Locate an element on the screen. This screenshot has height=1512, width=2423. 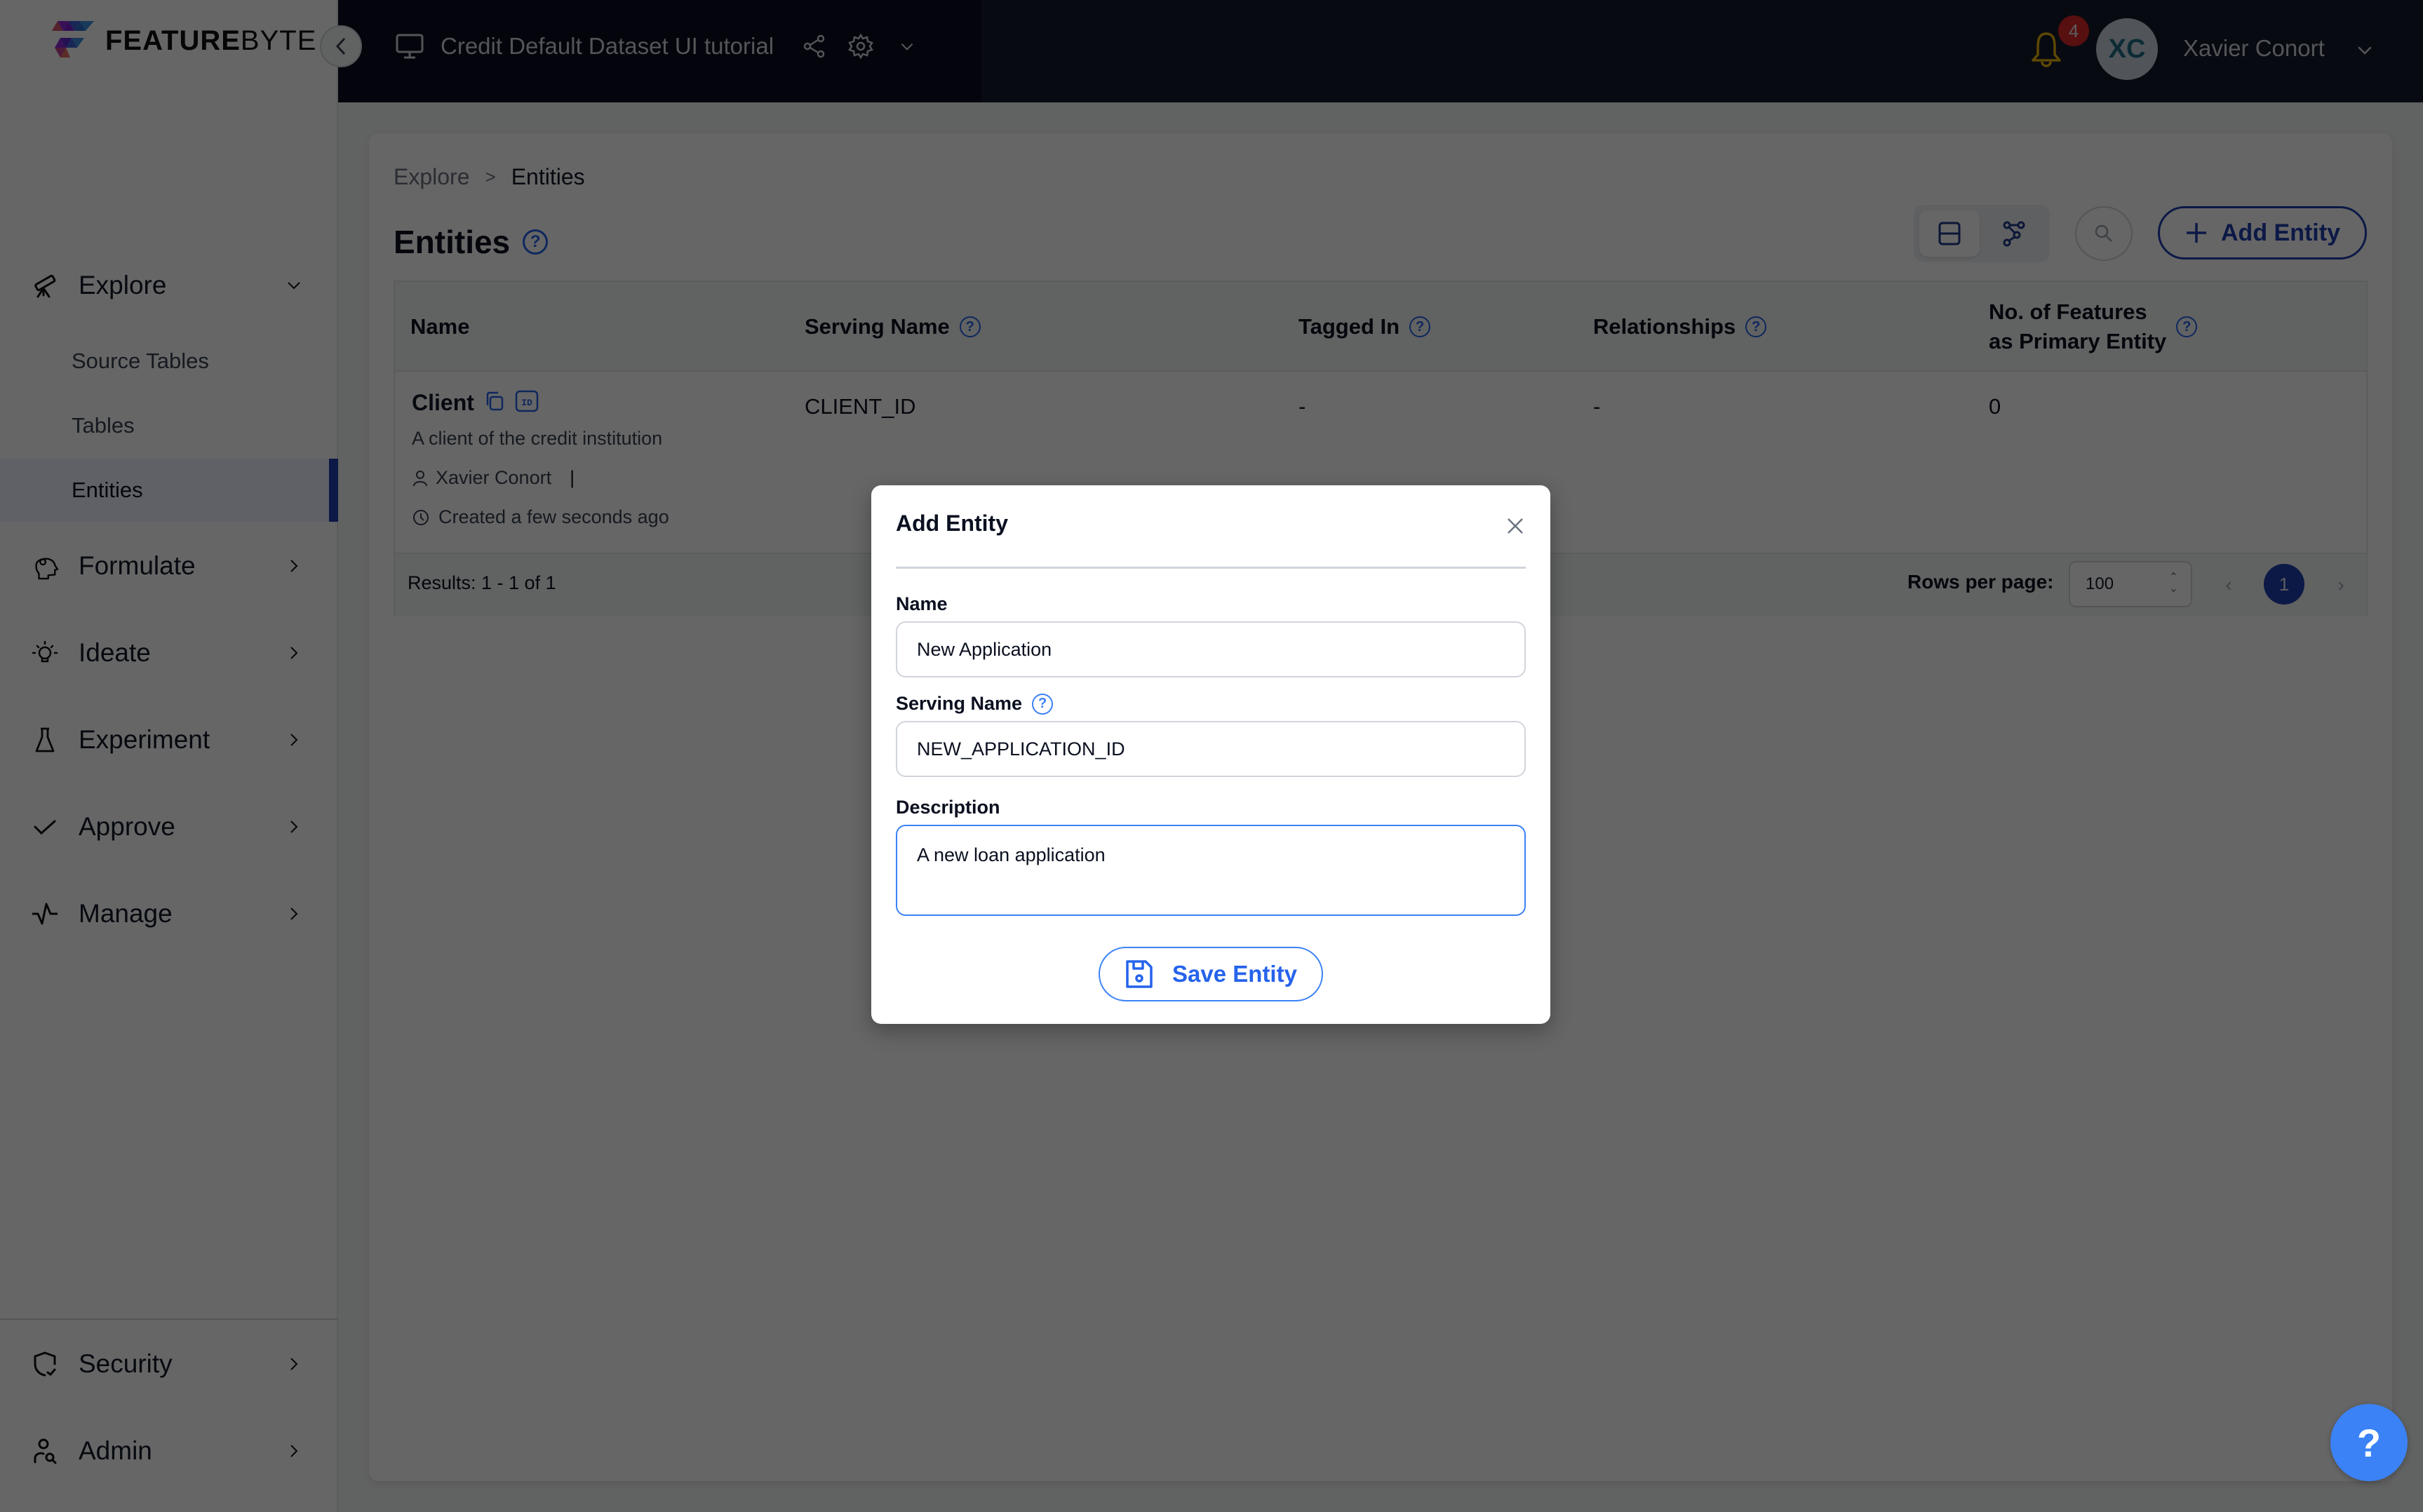
modal-title: Add Entity is located at coordinates (952, 523).